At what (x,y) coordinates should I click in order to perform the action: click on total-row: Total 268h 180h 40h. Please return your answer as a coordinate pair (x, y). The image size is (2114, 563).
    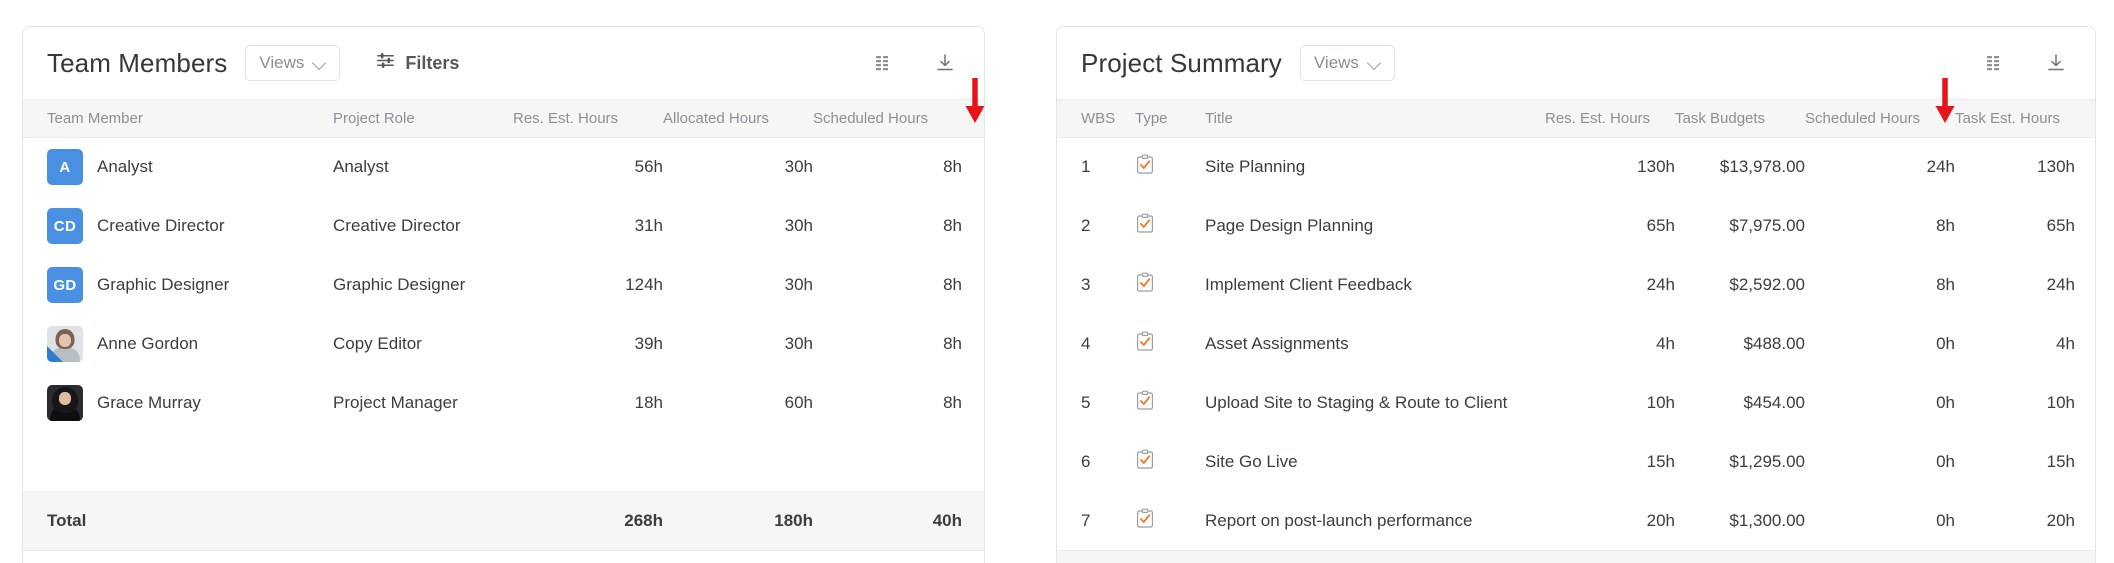
    Looking at the image, I should click on (503, 521).